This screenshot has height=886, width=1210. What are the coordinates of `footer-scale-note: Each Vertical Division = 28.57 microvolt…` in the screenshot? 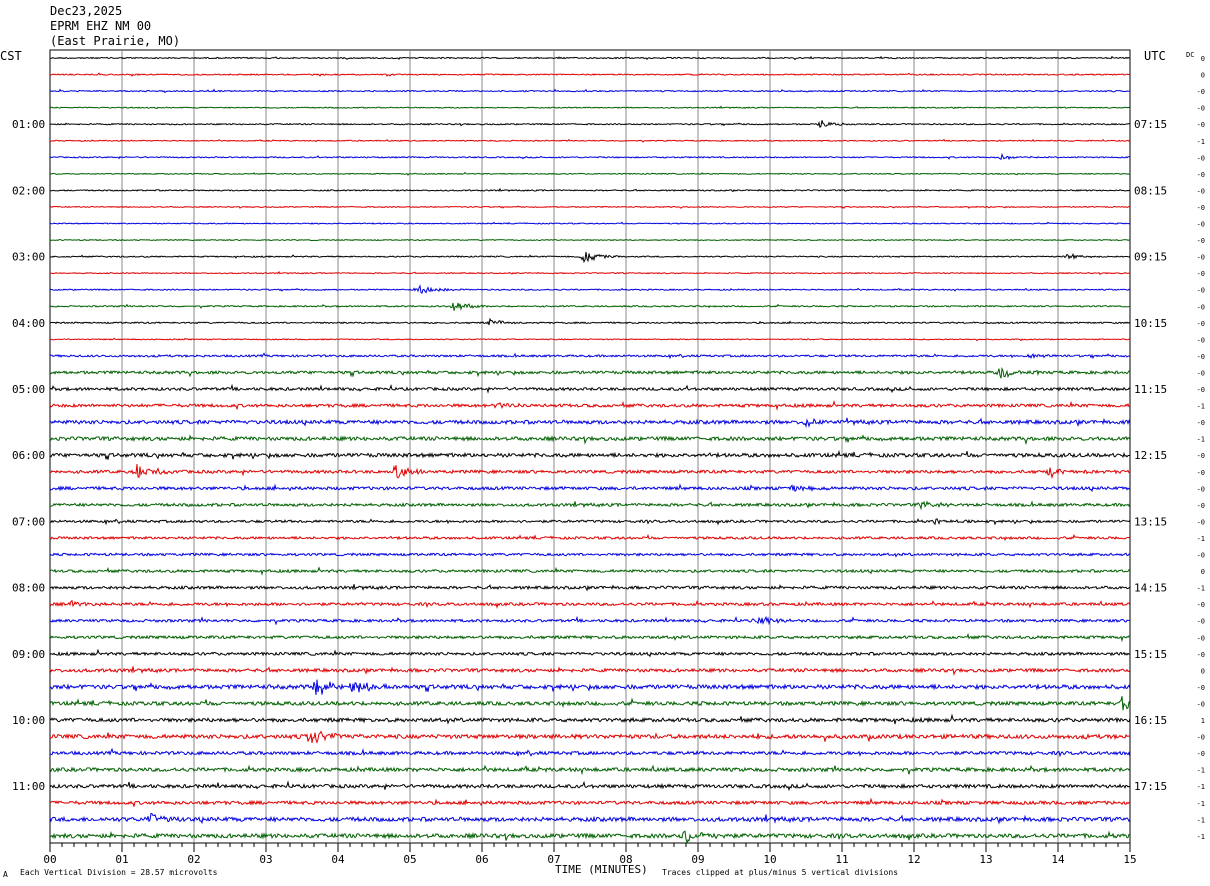 It's located at (119, 872).